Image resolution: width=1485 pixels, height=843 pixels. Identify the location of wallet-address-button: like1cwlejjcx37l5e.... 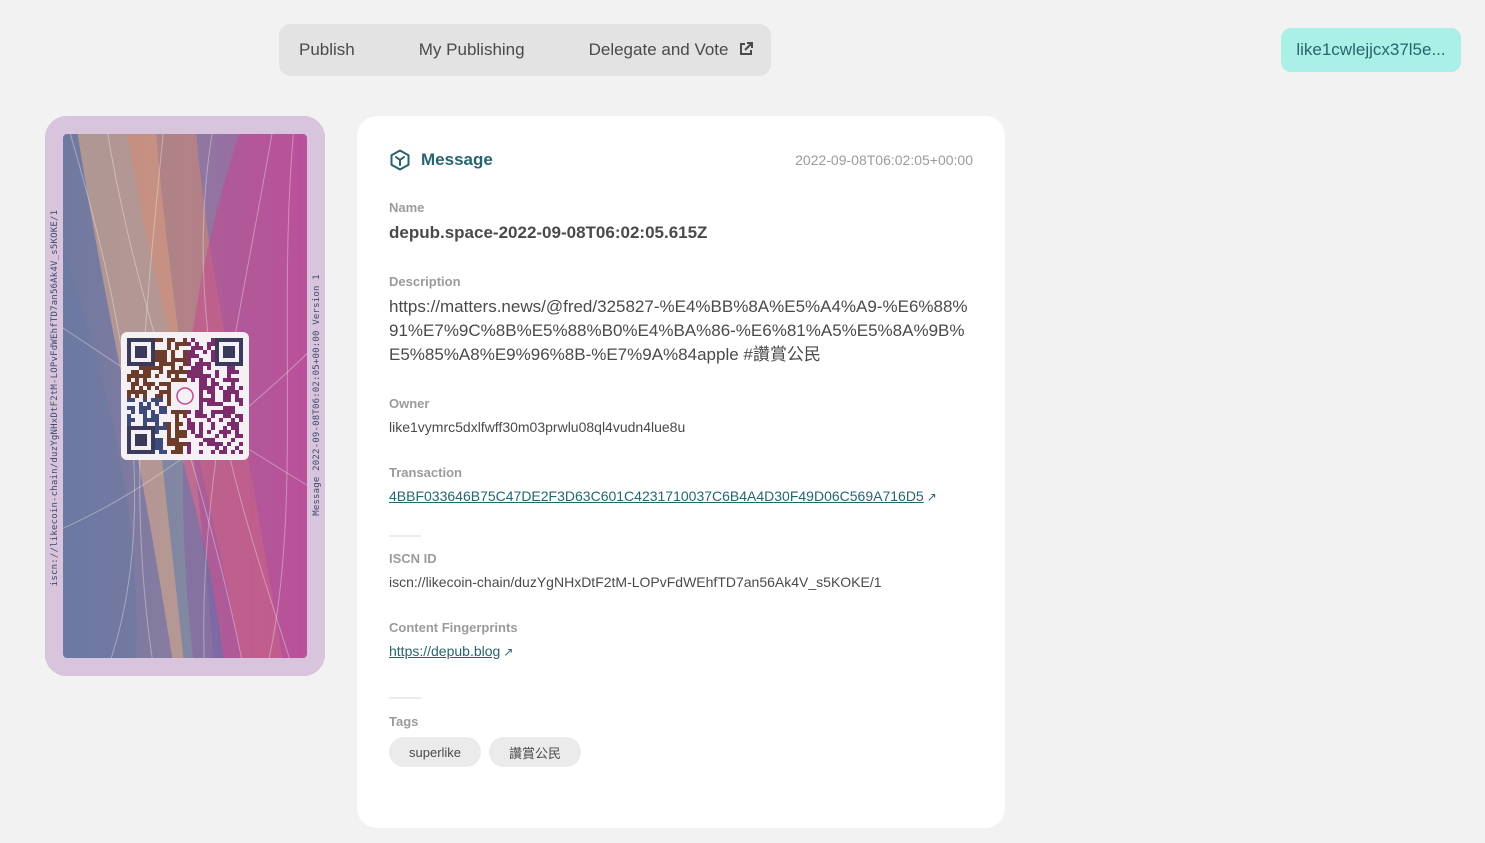
(1371, 50).